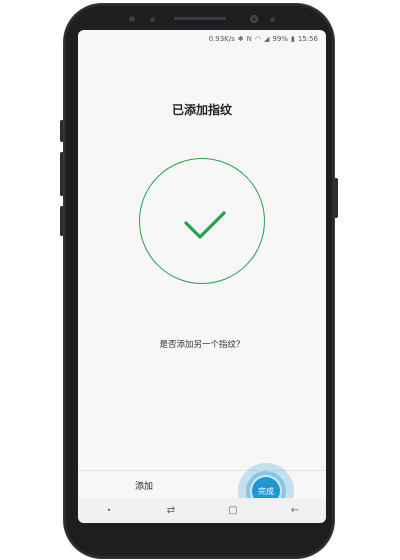  I want to click on nfc-icon: N, so click(249, 39).